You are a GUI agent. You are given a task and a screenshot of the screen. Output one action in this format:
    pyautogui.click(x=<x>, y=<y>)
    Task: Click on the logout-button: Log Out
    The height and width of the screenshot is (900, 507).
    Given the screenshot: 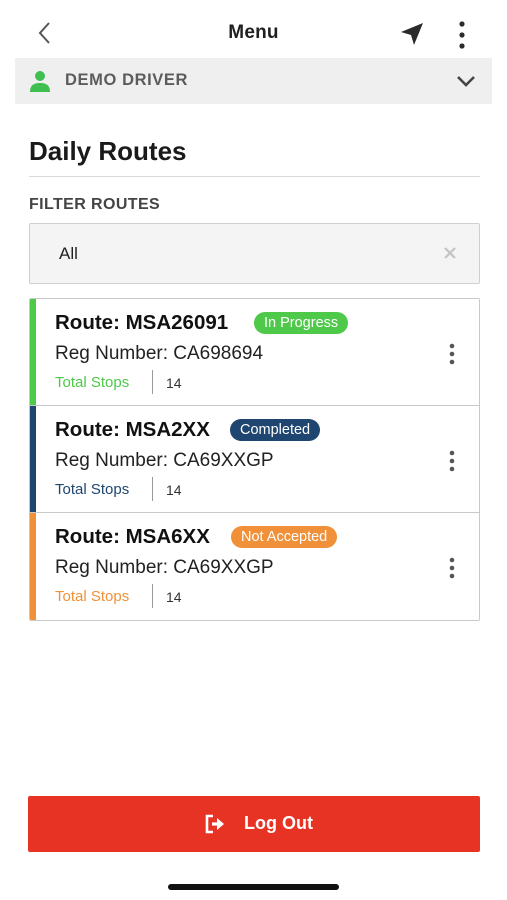 What is the action you would take?
    pyautogui.click(x=254, y=824)
    